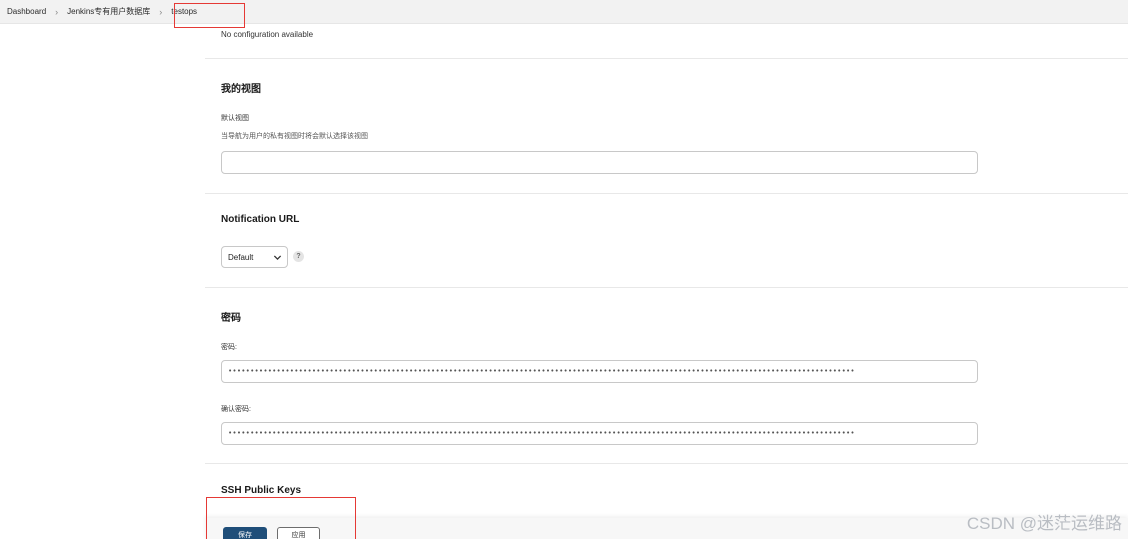  Describe the element at coordinates (229, 347) in the screenshot. I see `password-label: 密码:` at that location.